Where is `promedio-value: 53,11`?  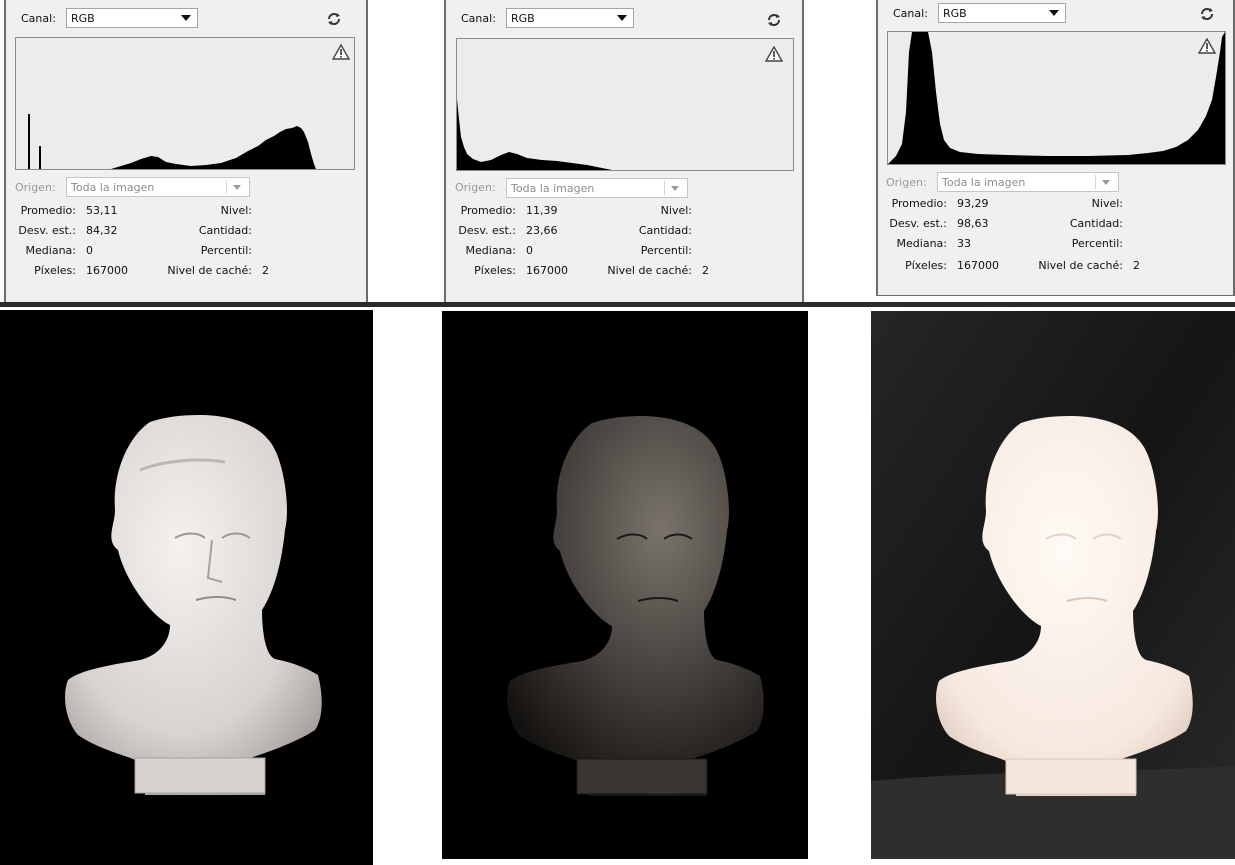
promedio-value: 53,11 is located at coordinates (102, 210).